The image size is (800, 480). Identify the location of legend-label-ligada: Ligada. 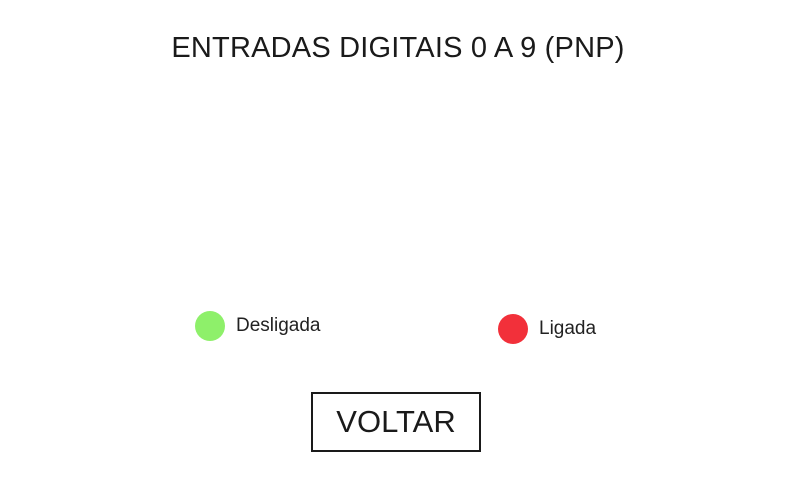
(568, 328).